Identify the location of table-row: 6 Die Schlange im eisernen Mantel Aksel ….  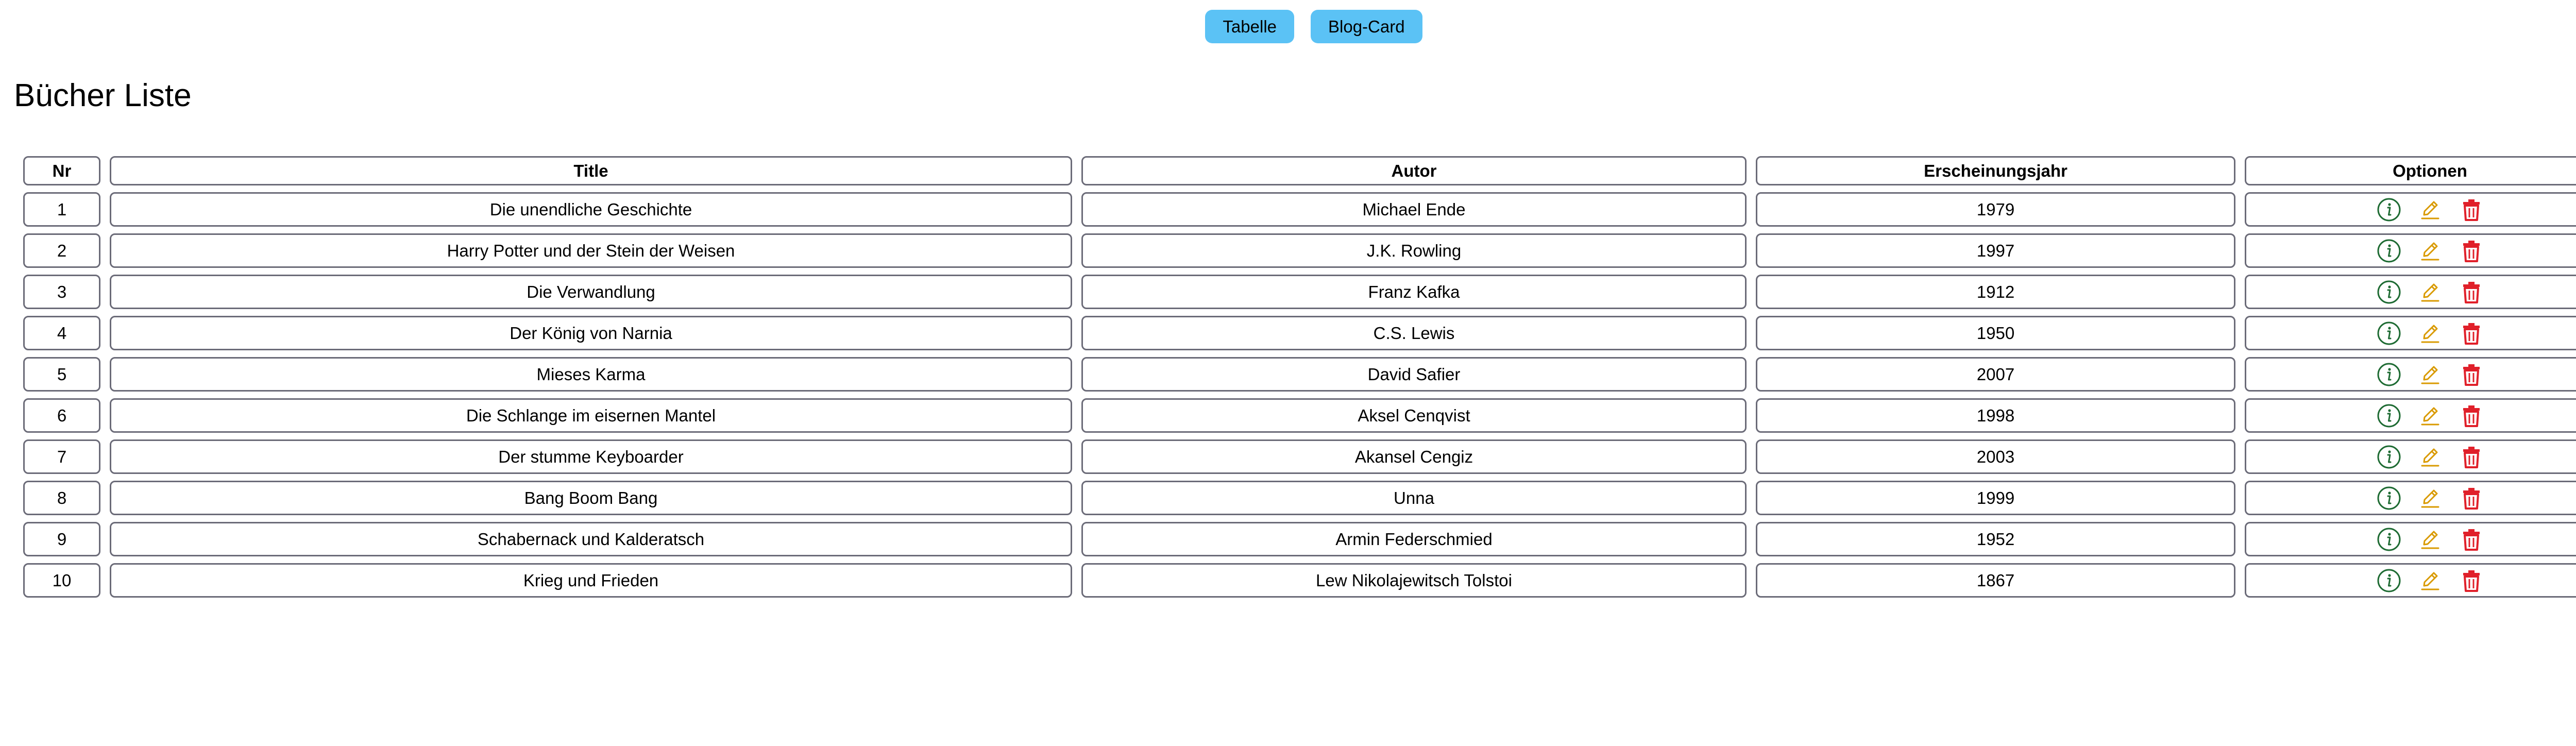
(1299, 415).